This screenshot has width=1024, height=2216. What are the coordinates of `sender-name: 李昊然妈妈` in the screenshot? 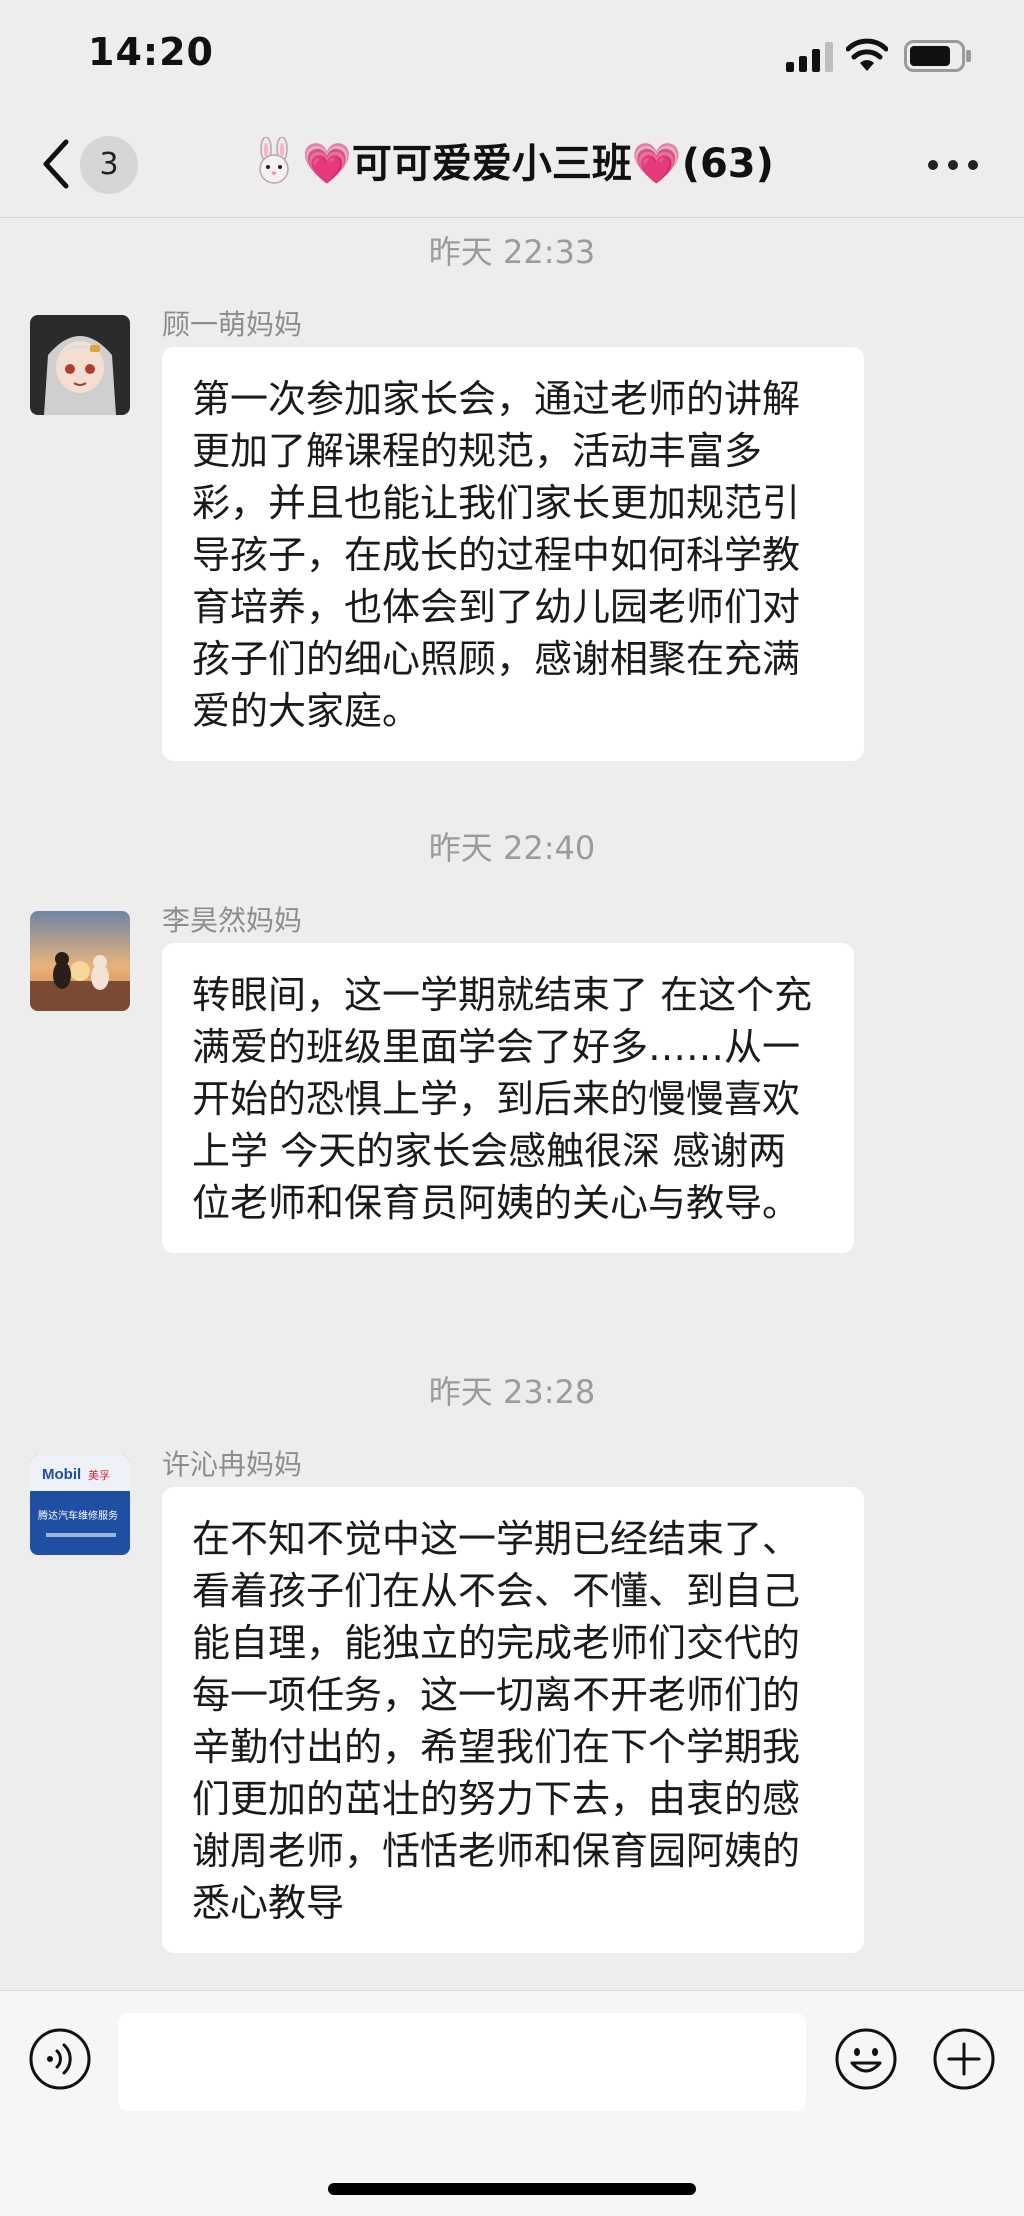 It's located at (232, 920).